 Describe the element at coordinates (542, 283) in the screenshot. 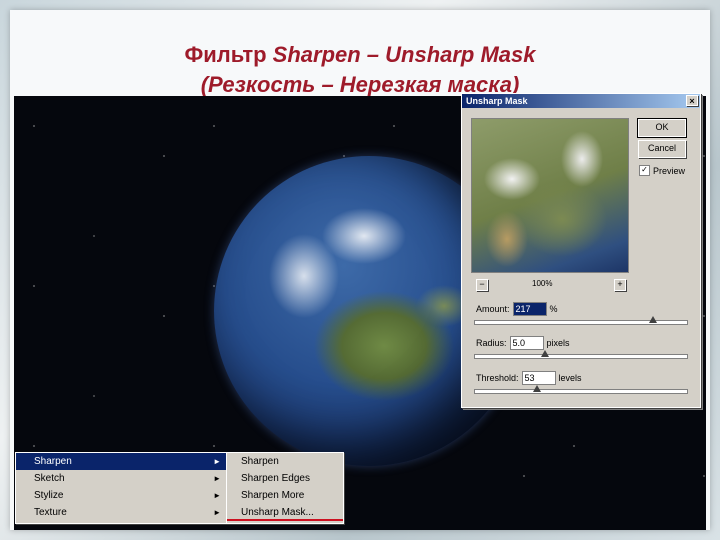

I see `zoom-level: 100%` at that location.